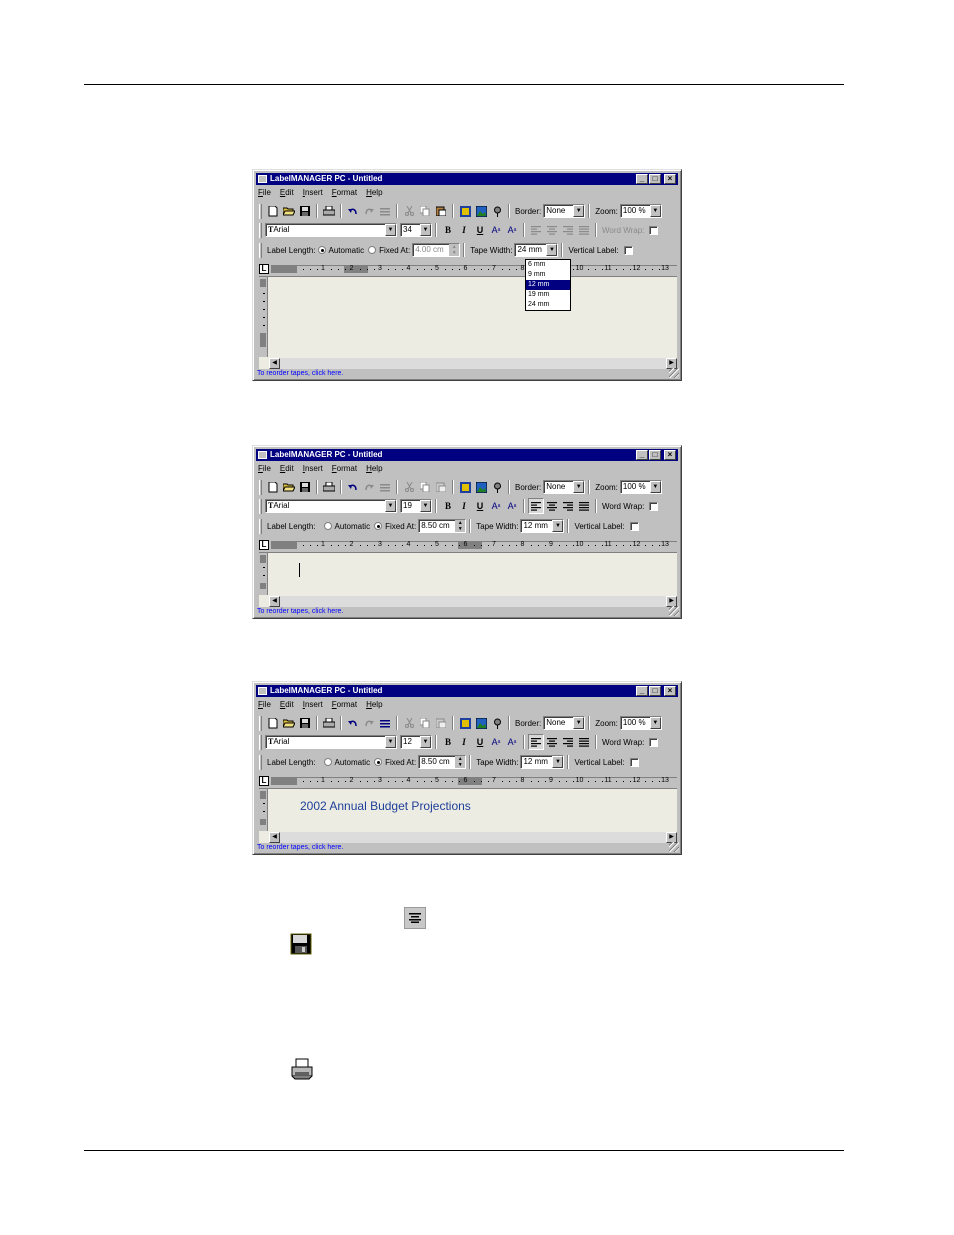 Image resolution: width=954 pixels, height=1235 pixels. What do you see at coordinates (264, 545) in the screenshot?
I see `tab-stop-icon: L` at bounding box center [264, 545].